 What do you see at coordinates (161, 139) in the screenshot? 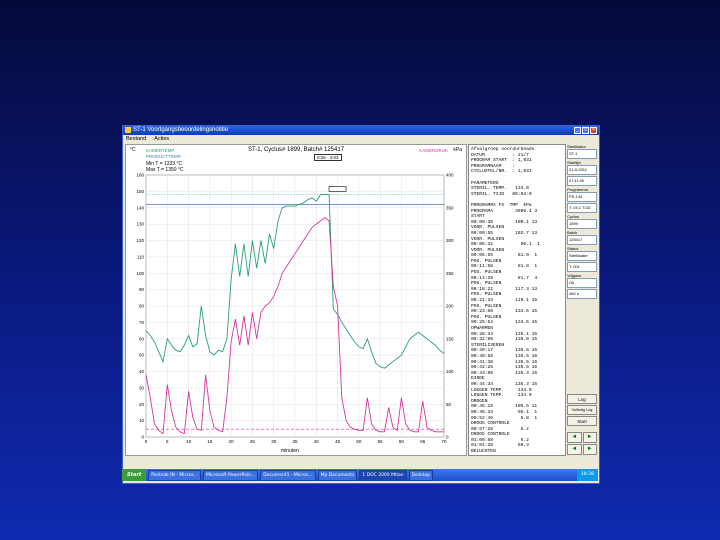
I see `menu-acties: Acties` at bounding box center [161, 139].